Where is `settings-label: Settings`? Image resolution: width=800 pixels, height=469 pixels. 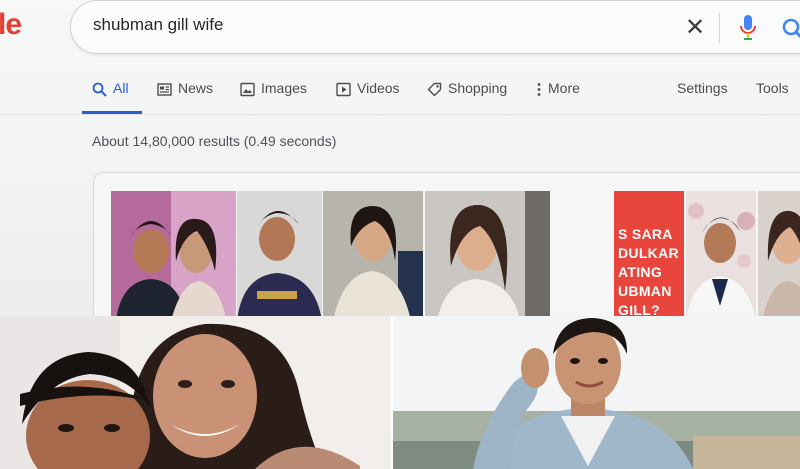 settings-label: Settings is located at coordinates (702, 88).